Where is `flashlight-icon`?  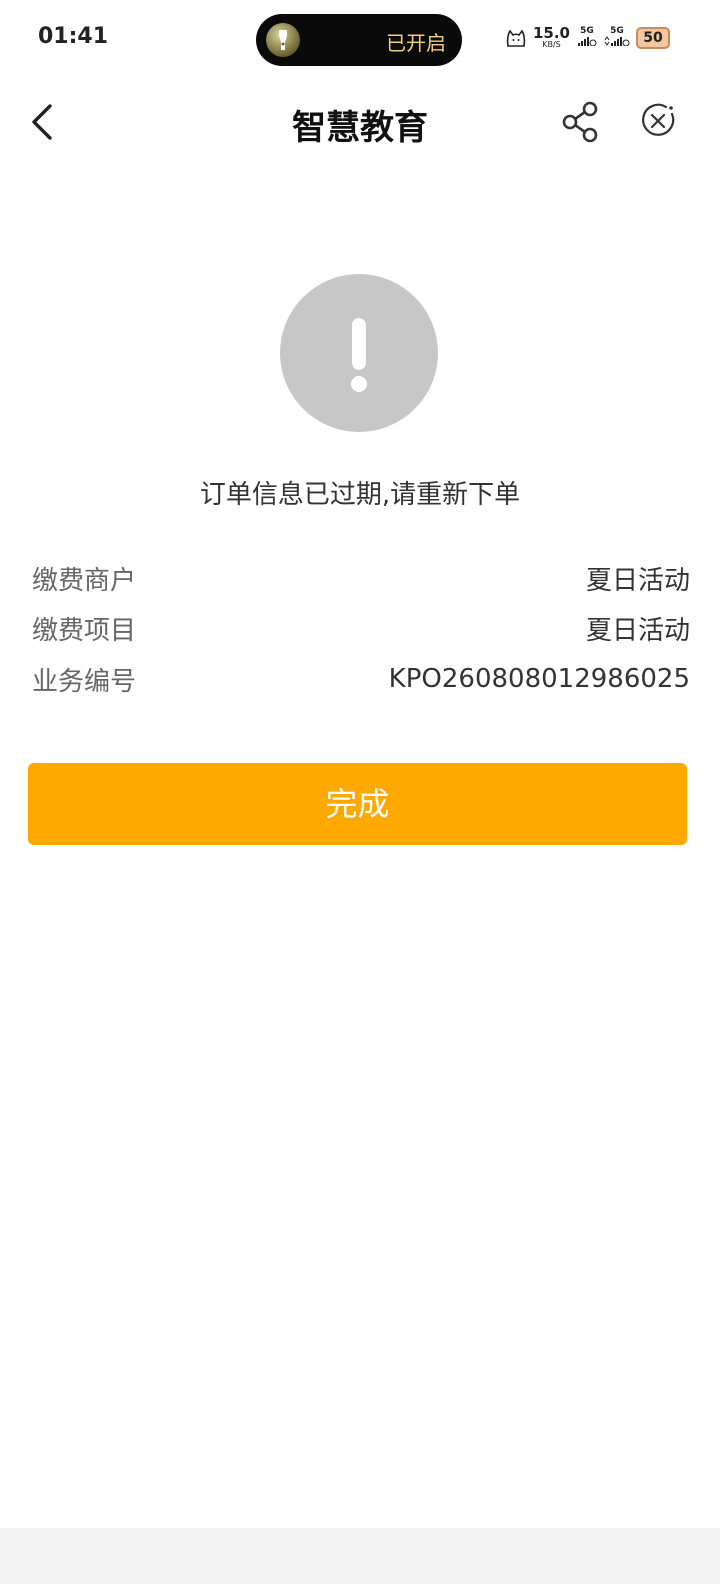 flashlight-icon is located at coordinates (283, 40).